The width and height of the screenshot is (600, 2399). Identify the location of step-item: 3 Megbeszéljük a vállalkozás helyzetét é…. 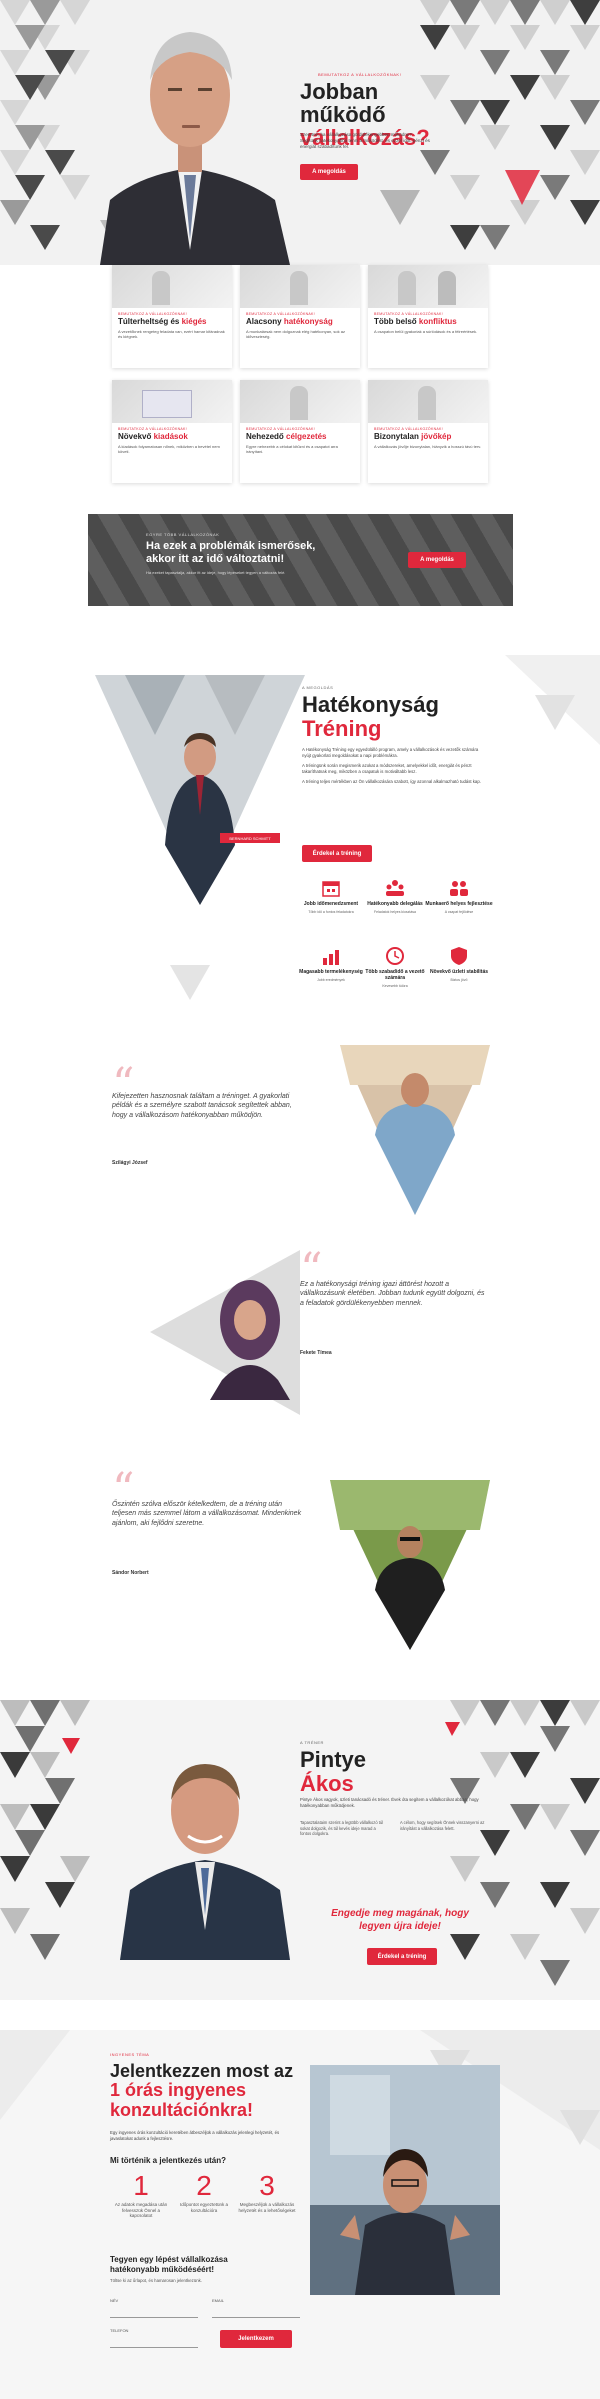
(267, 2191).